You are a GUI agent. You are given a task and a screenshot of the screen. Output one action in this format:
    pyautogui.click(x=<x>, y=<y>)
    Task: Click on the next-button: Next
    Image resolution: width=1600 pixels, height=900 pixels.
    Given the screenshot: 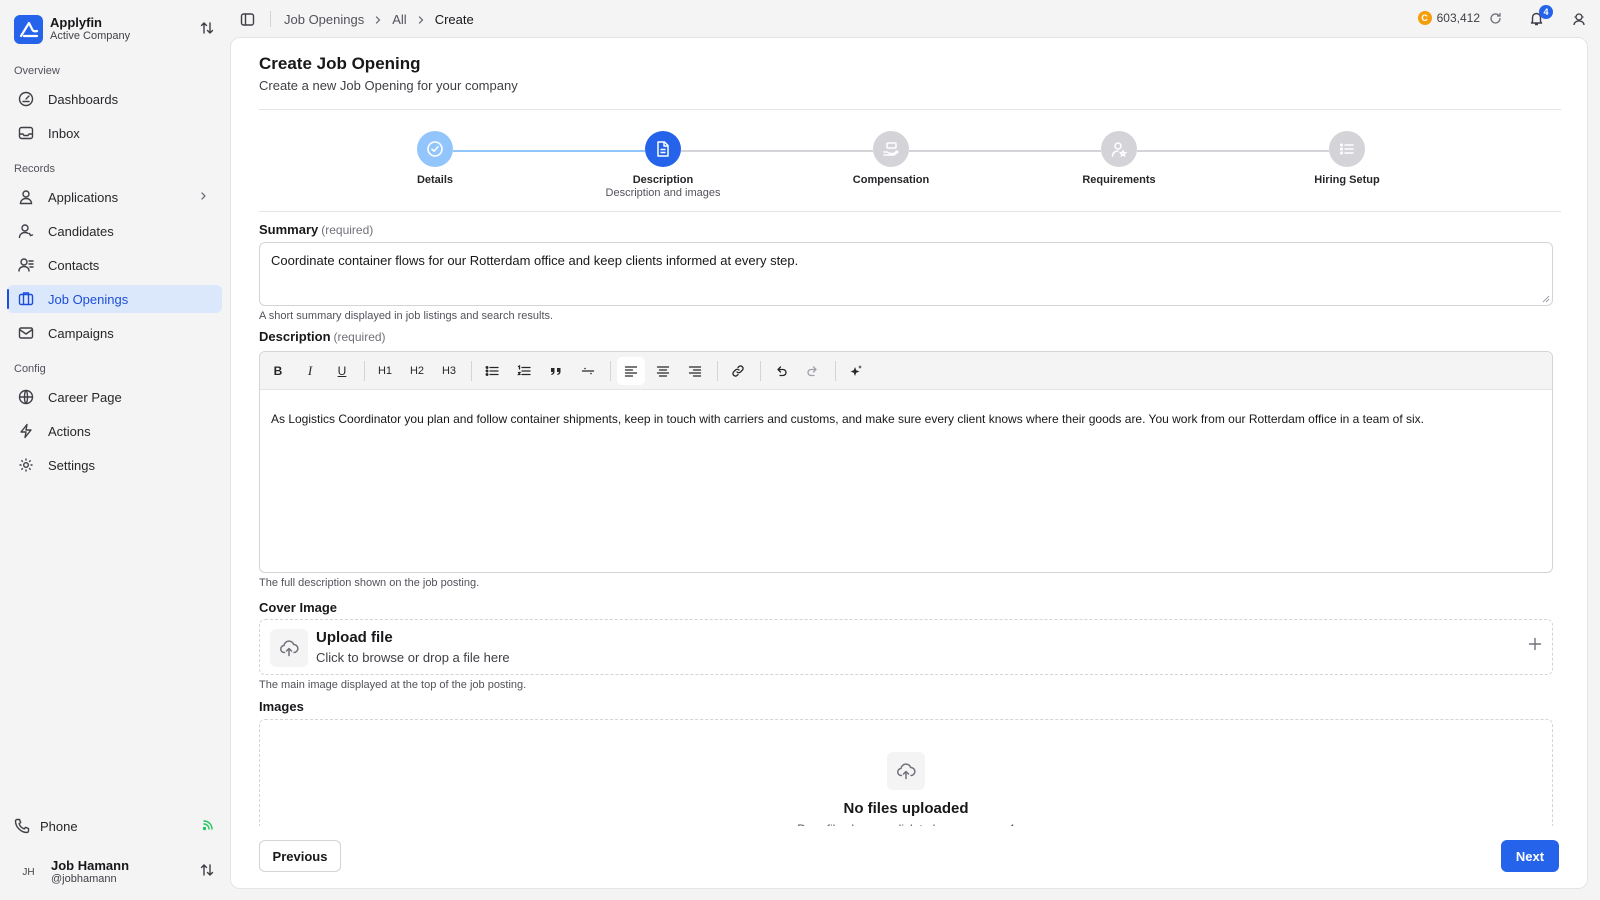 What is the action you would take?
    pyautogui.click(x=1530, y=856)
    